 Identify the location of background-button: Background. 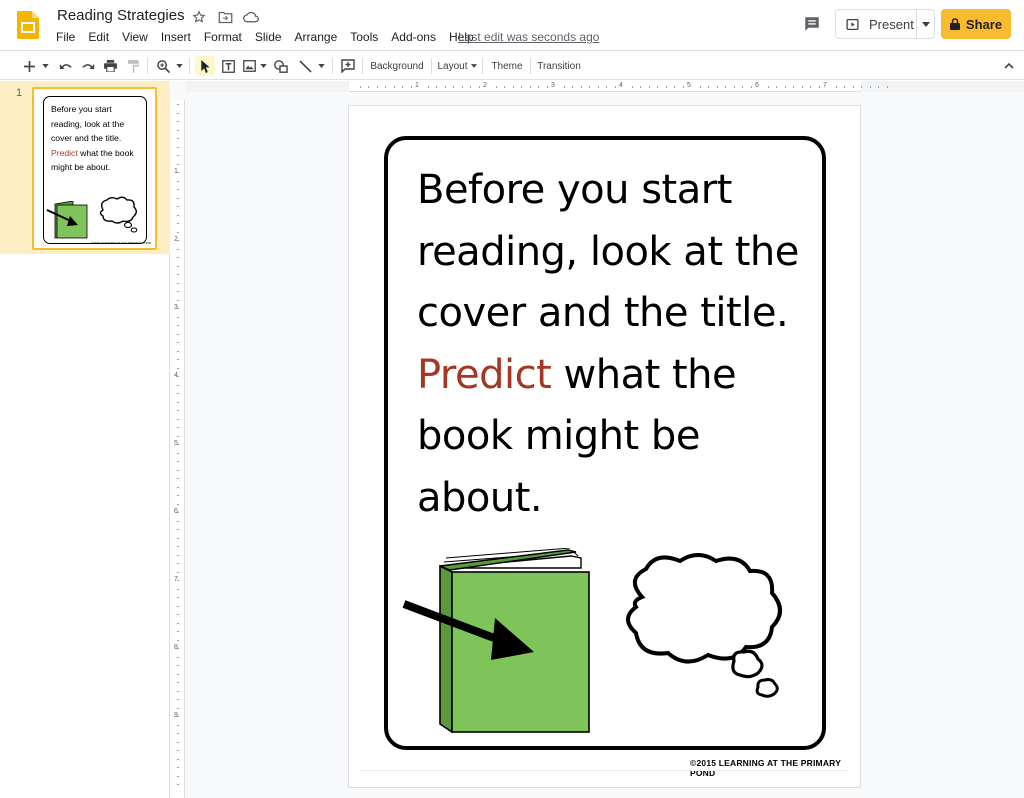
(397, 66).